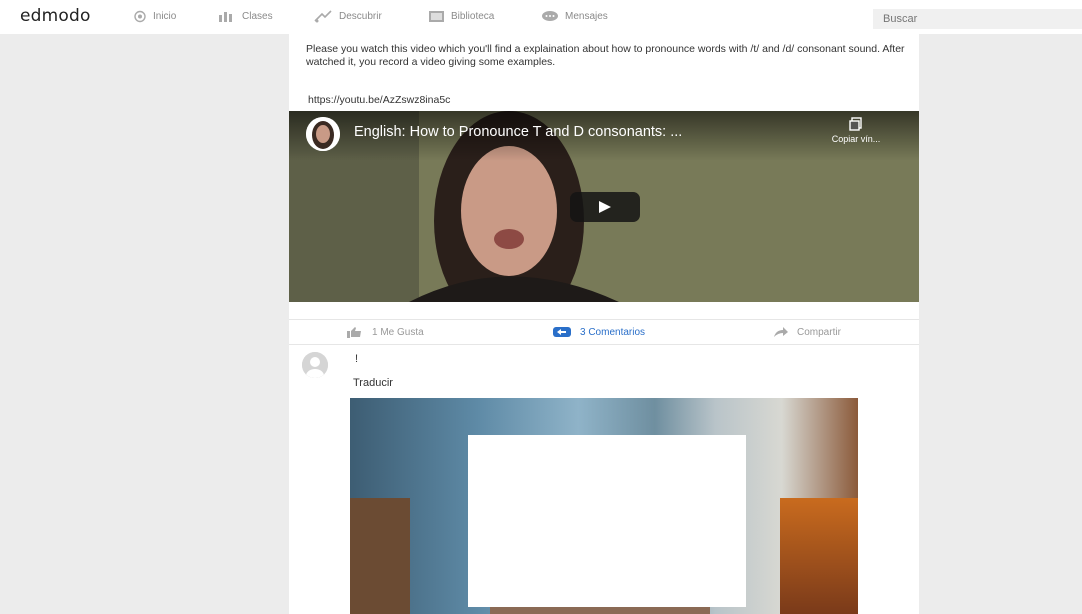  What do you see at coordinates (257, 16) in the screenshot?
I see `nav-label-clases: Clases` at bounding box center [257, 16].